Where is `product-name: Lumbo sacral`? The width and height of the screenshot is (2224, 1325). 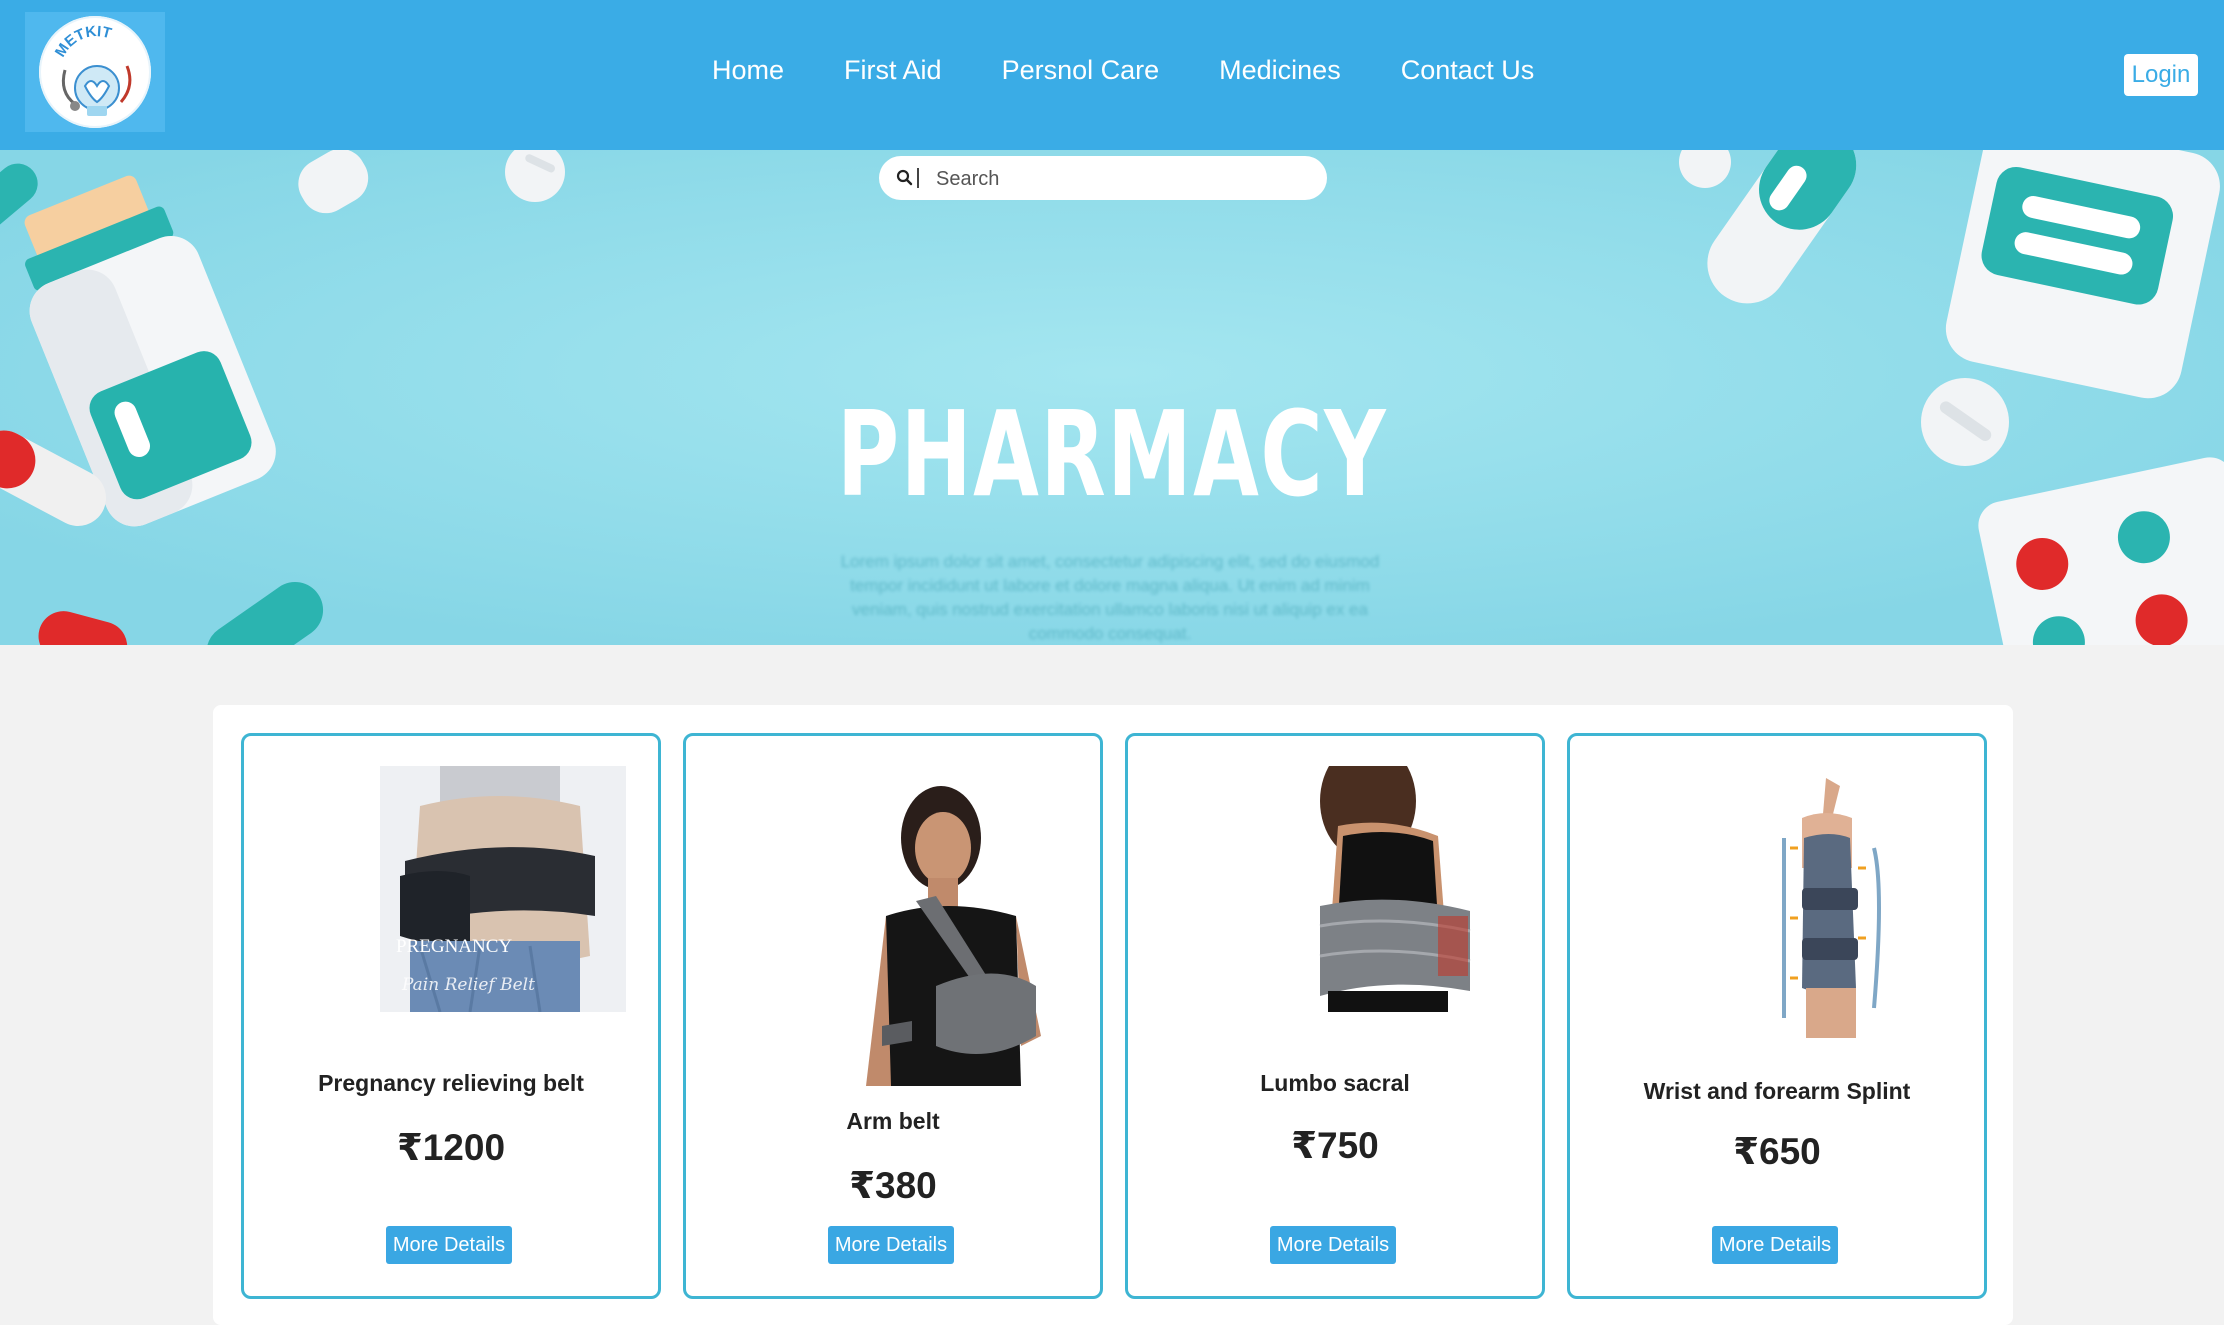
product-name: Lumbo sacral is located at coordinates (1335, 1083).